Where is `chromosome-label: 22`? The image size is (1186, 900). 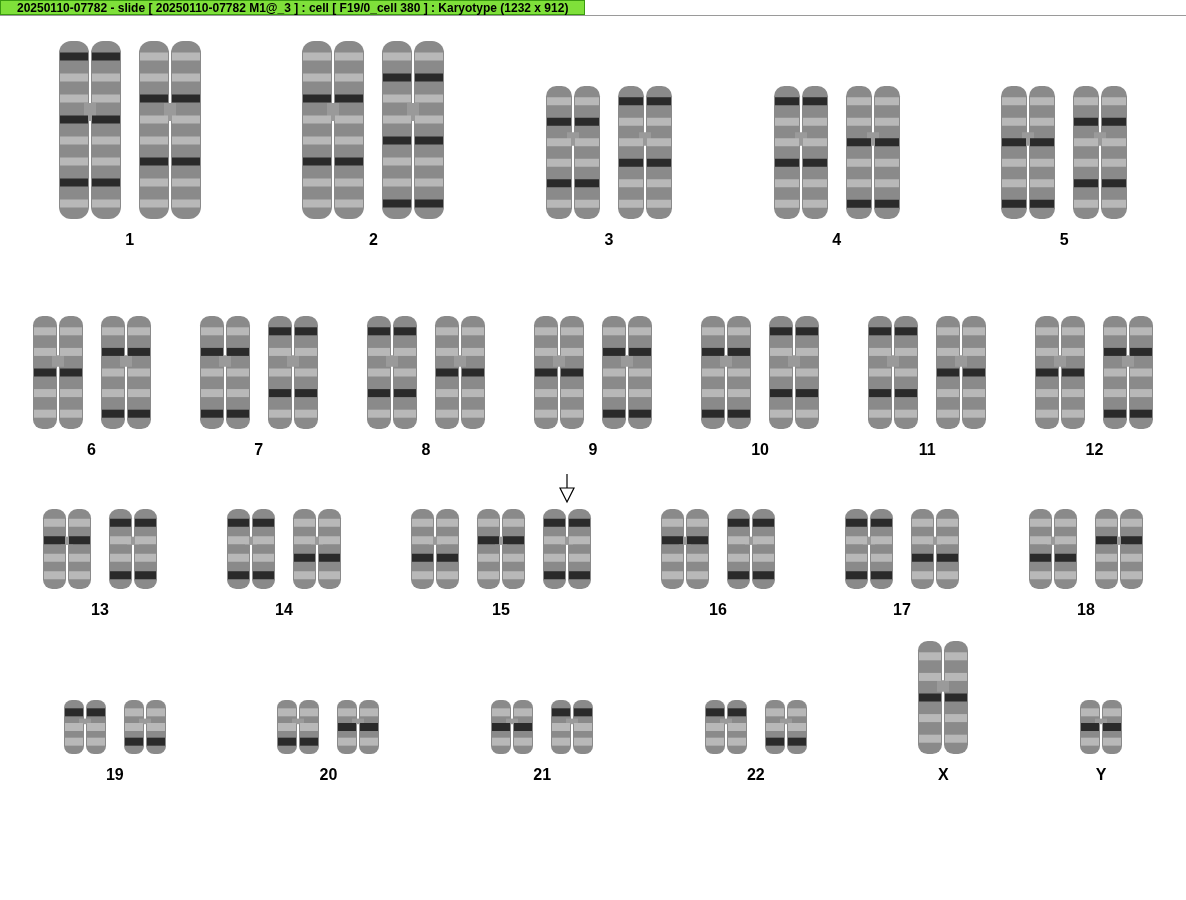 chromosome-label: 22 is located at coordinates (755, 775).